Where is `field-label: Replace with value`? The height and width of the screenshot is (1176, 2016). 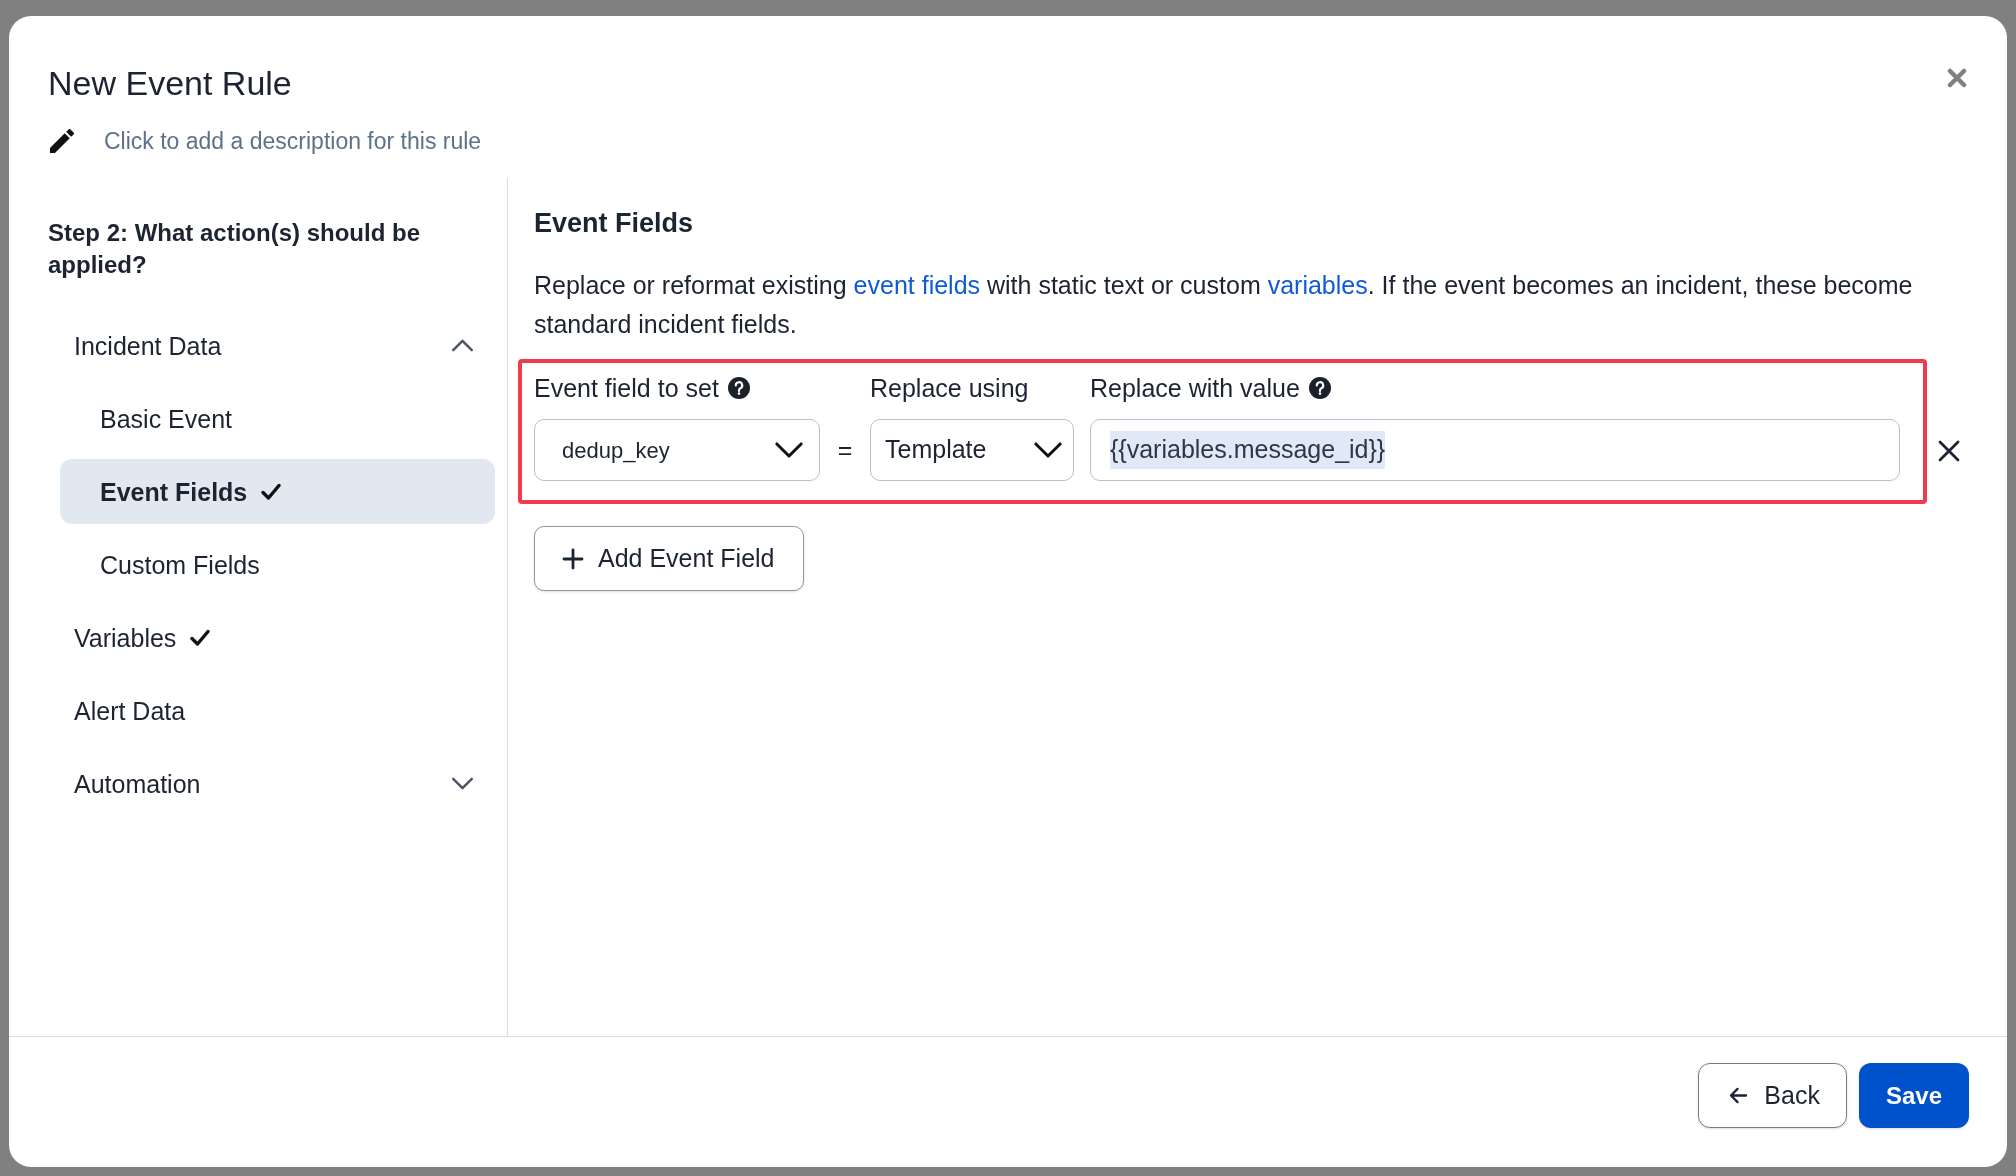 field-label: Replace with value is located at coordinates (1195, 388).